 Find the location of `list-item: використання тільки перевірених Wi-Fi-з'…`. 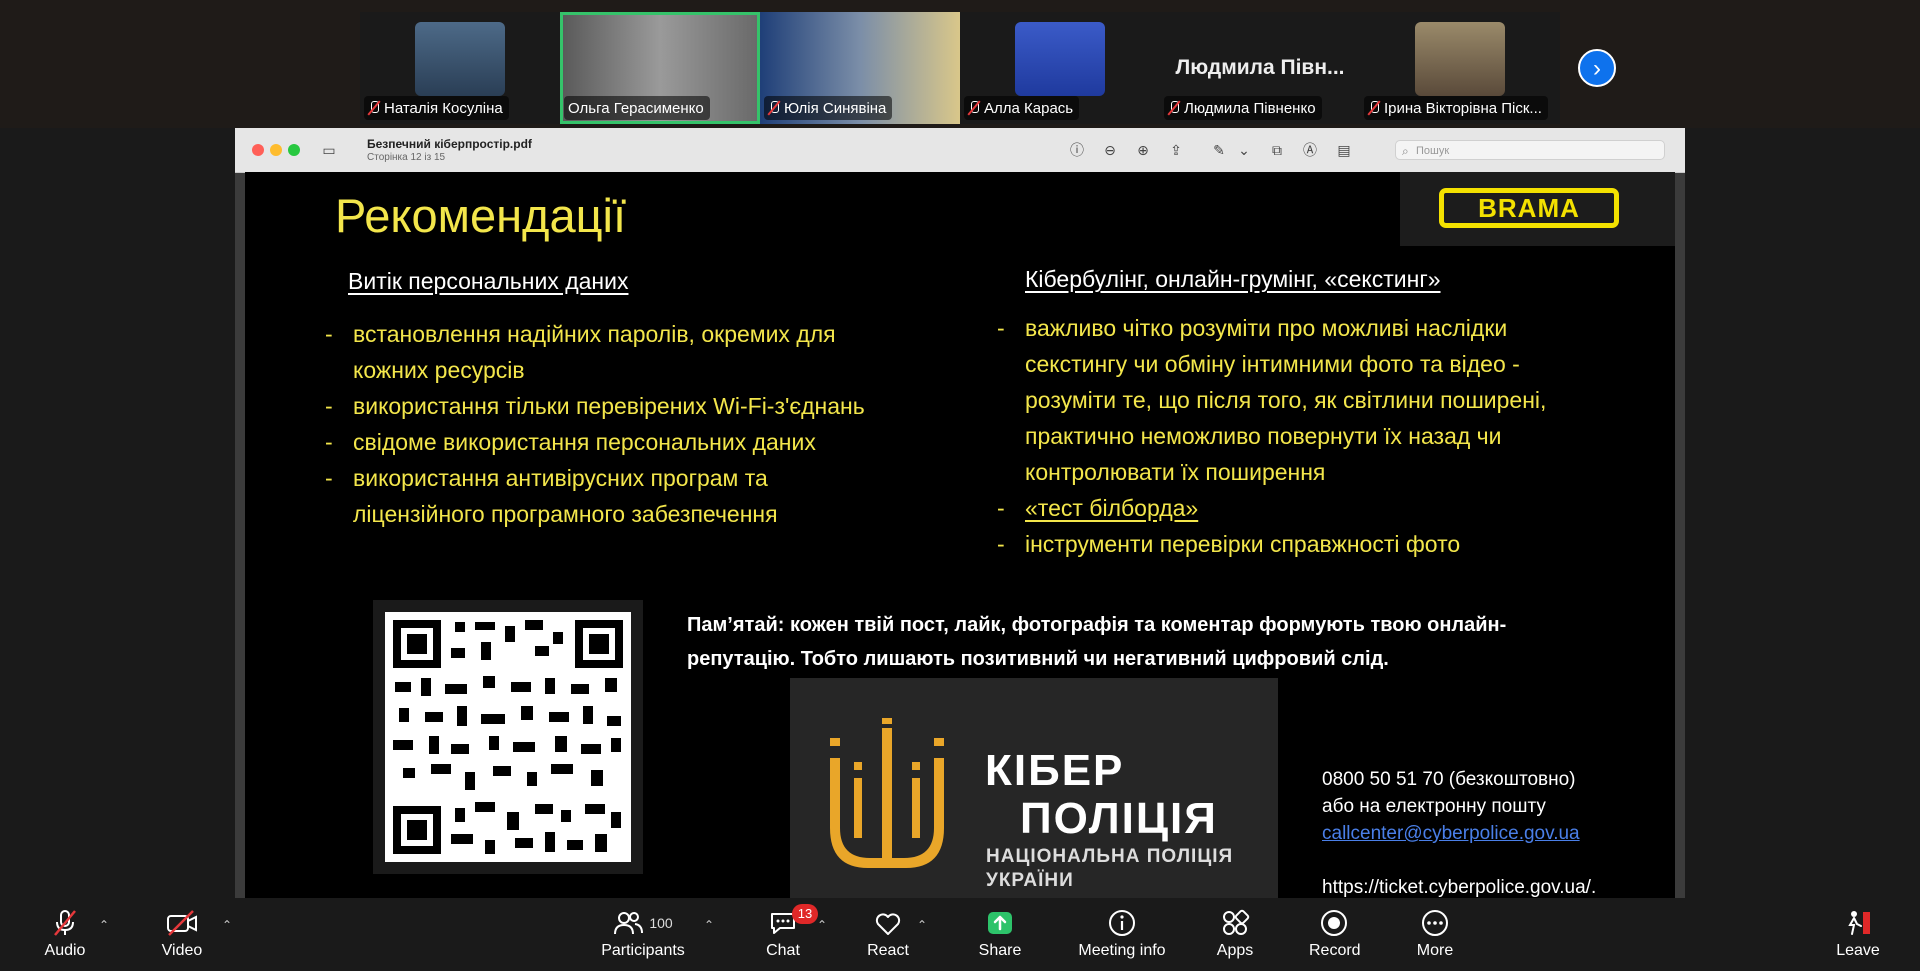

list-item: використання тільки перевірених Wi-Fi-з'… is located at coordinates (605, 406).